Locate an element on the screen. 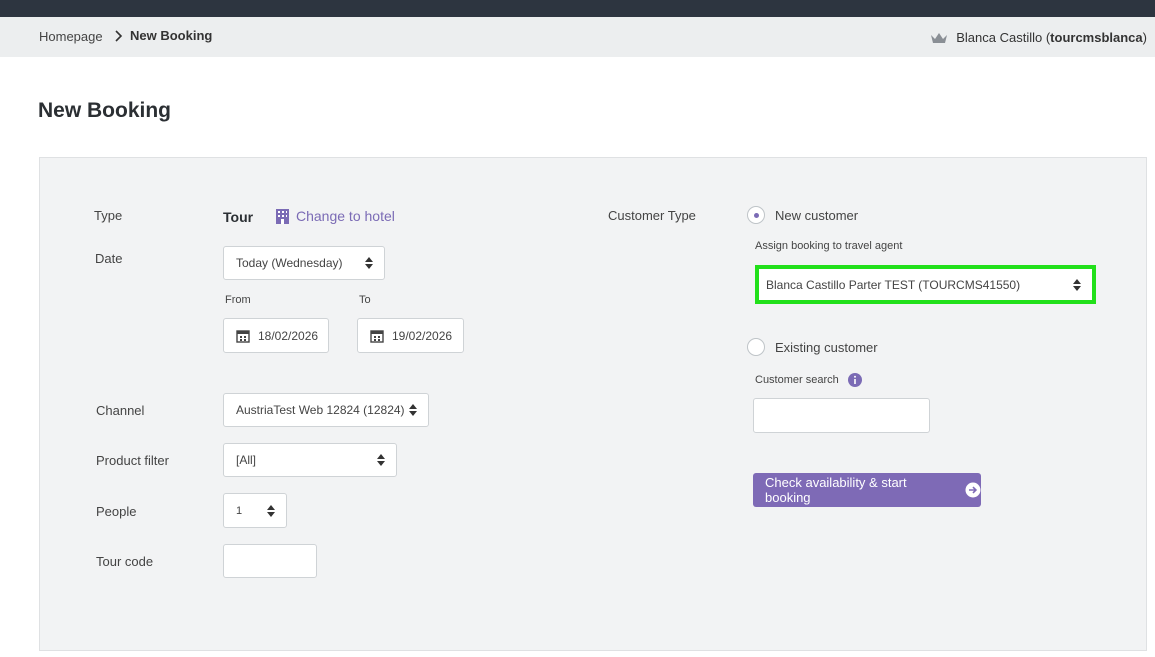  from-date-input: 18/02/2026 is located at coordinates (276, 335).